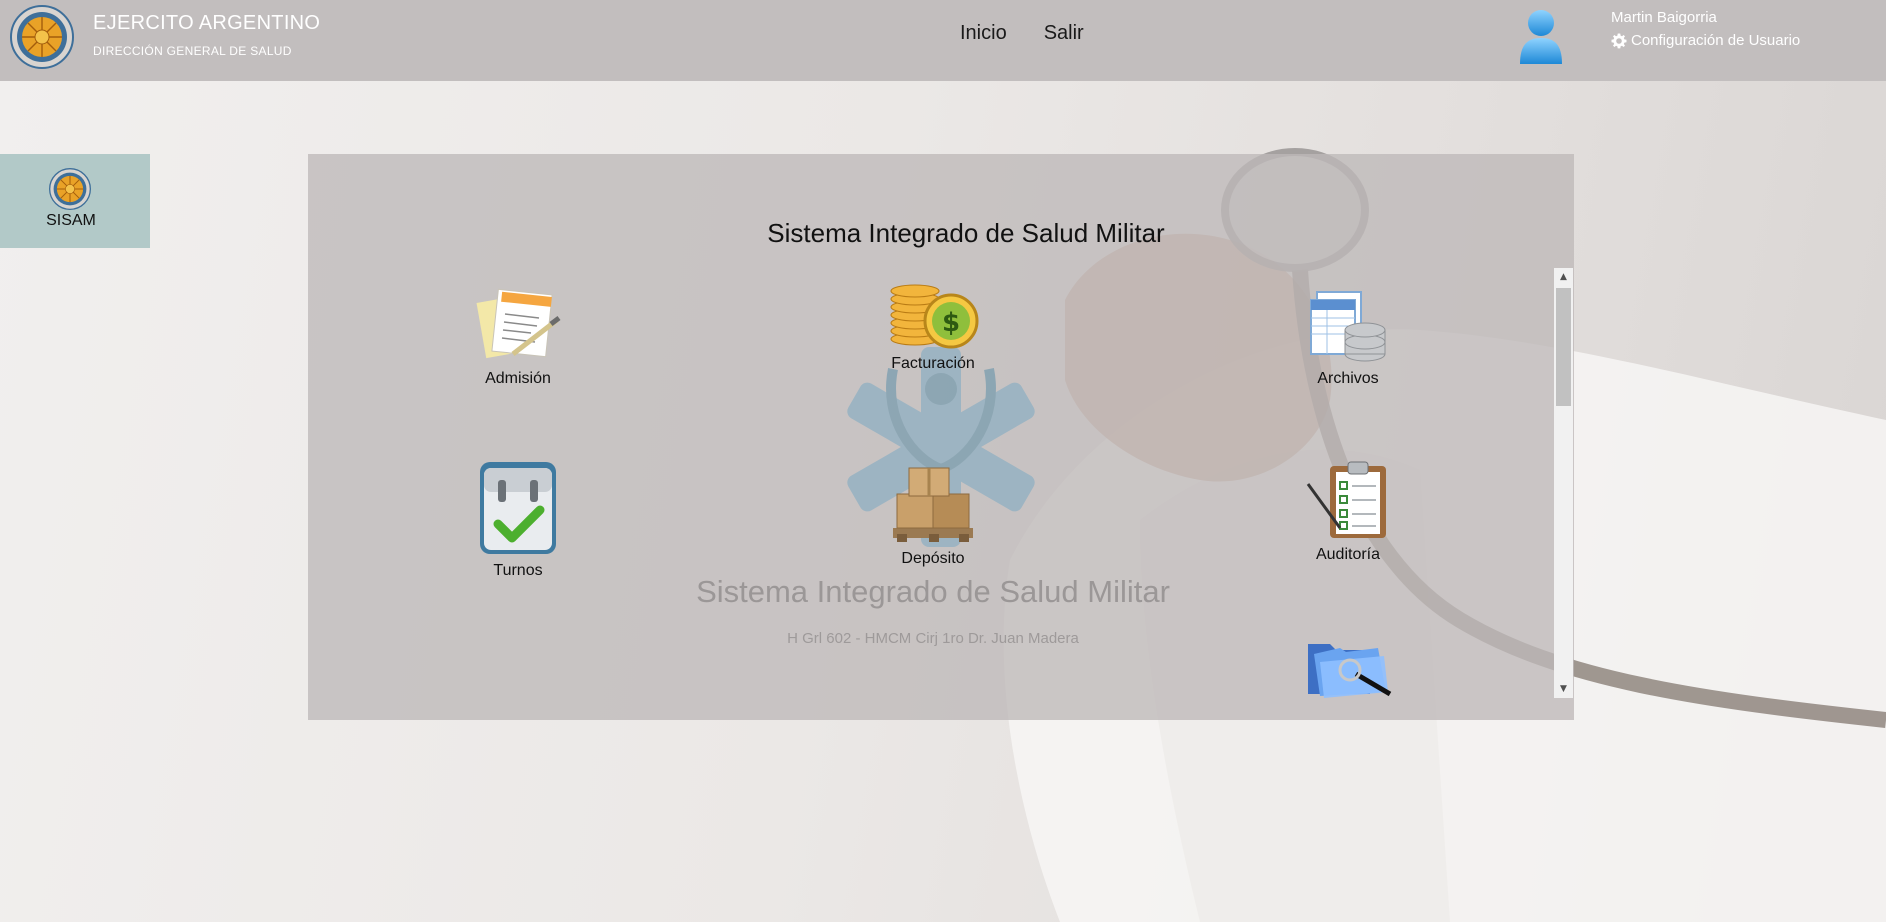  I want to click on module-facturacion-button: $ Facturación, so click(933, 326).